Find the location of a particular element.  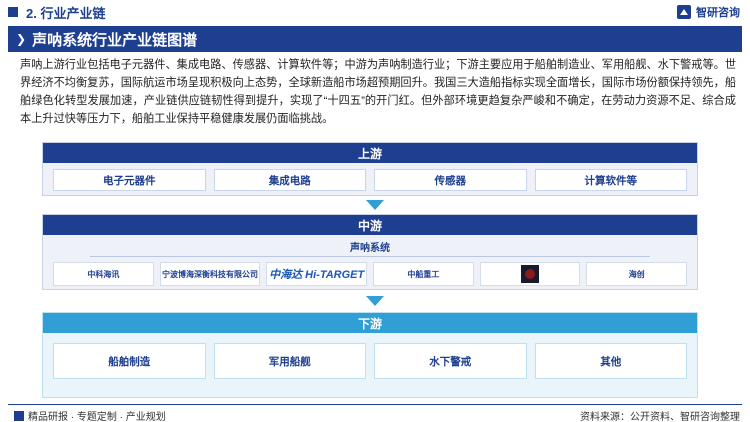

upstream-item: 传感器 is located at coordinates (450, 180).